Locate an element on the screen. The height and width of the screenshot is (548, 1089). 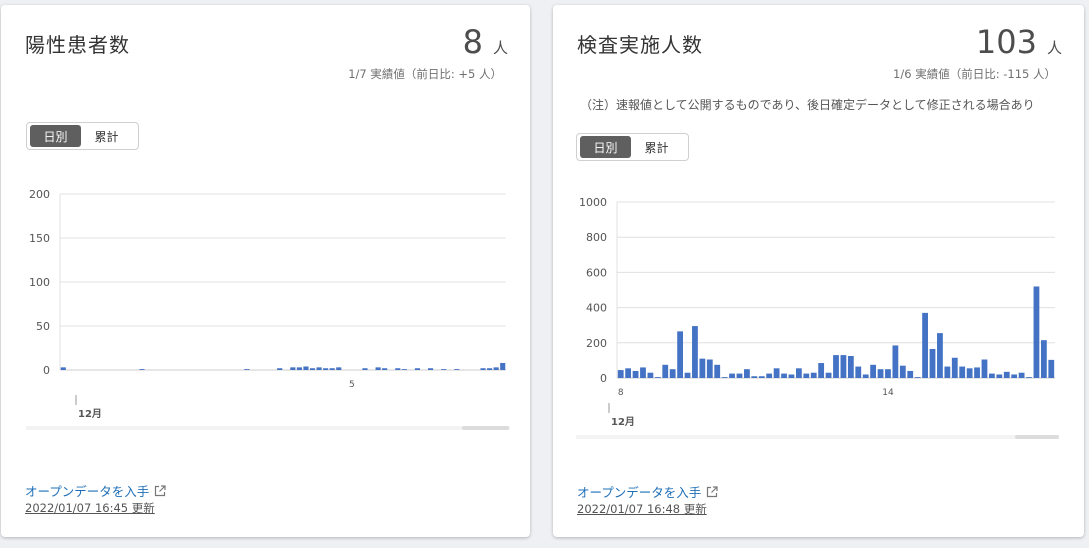
external-link-icon is located at coordinates (712, 491).